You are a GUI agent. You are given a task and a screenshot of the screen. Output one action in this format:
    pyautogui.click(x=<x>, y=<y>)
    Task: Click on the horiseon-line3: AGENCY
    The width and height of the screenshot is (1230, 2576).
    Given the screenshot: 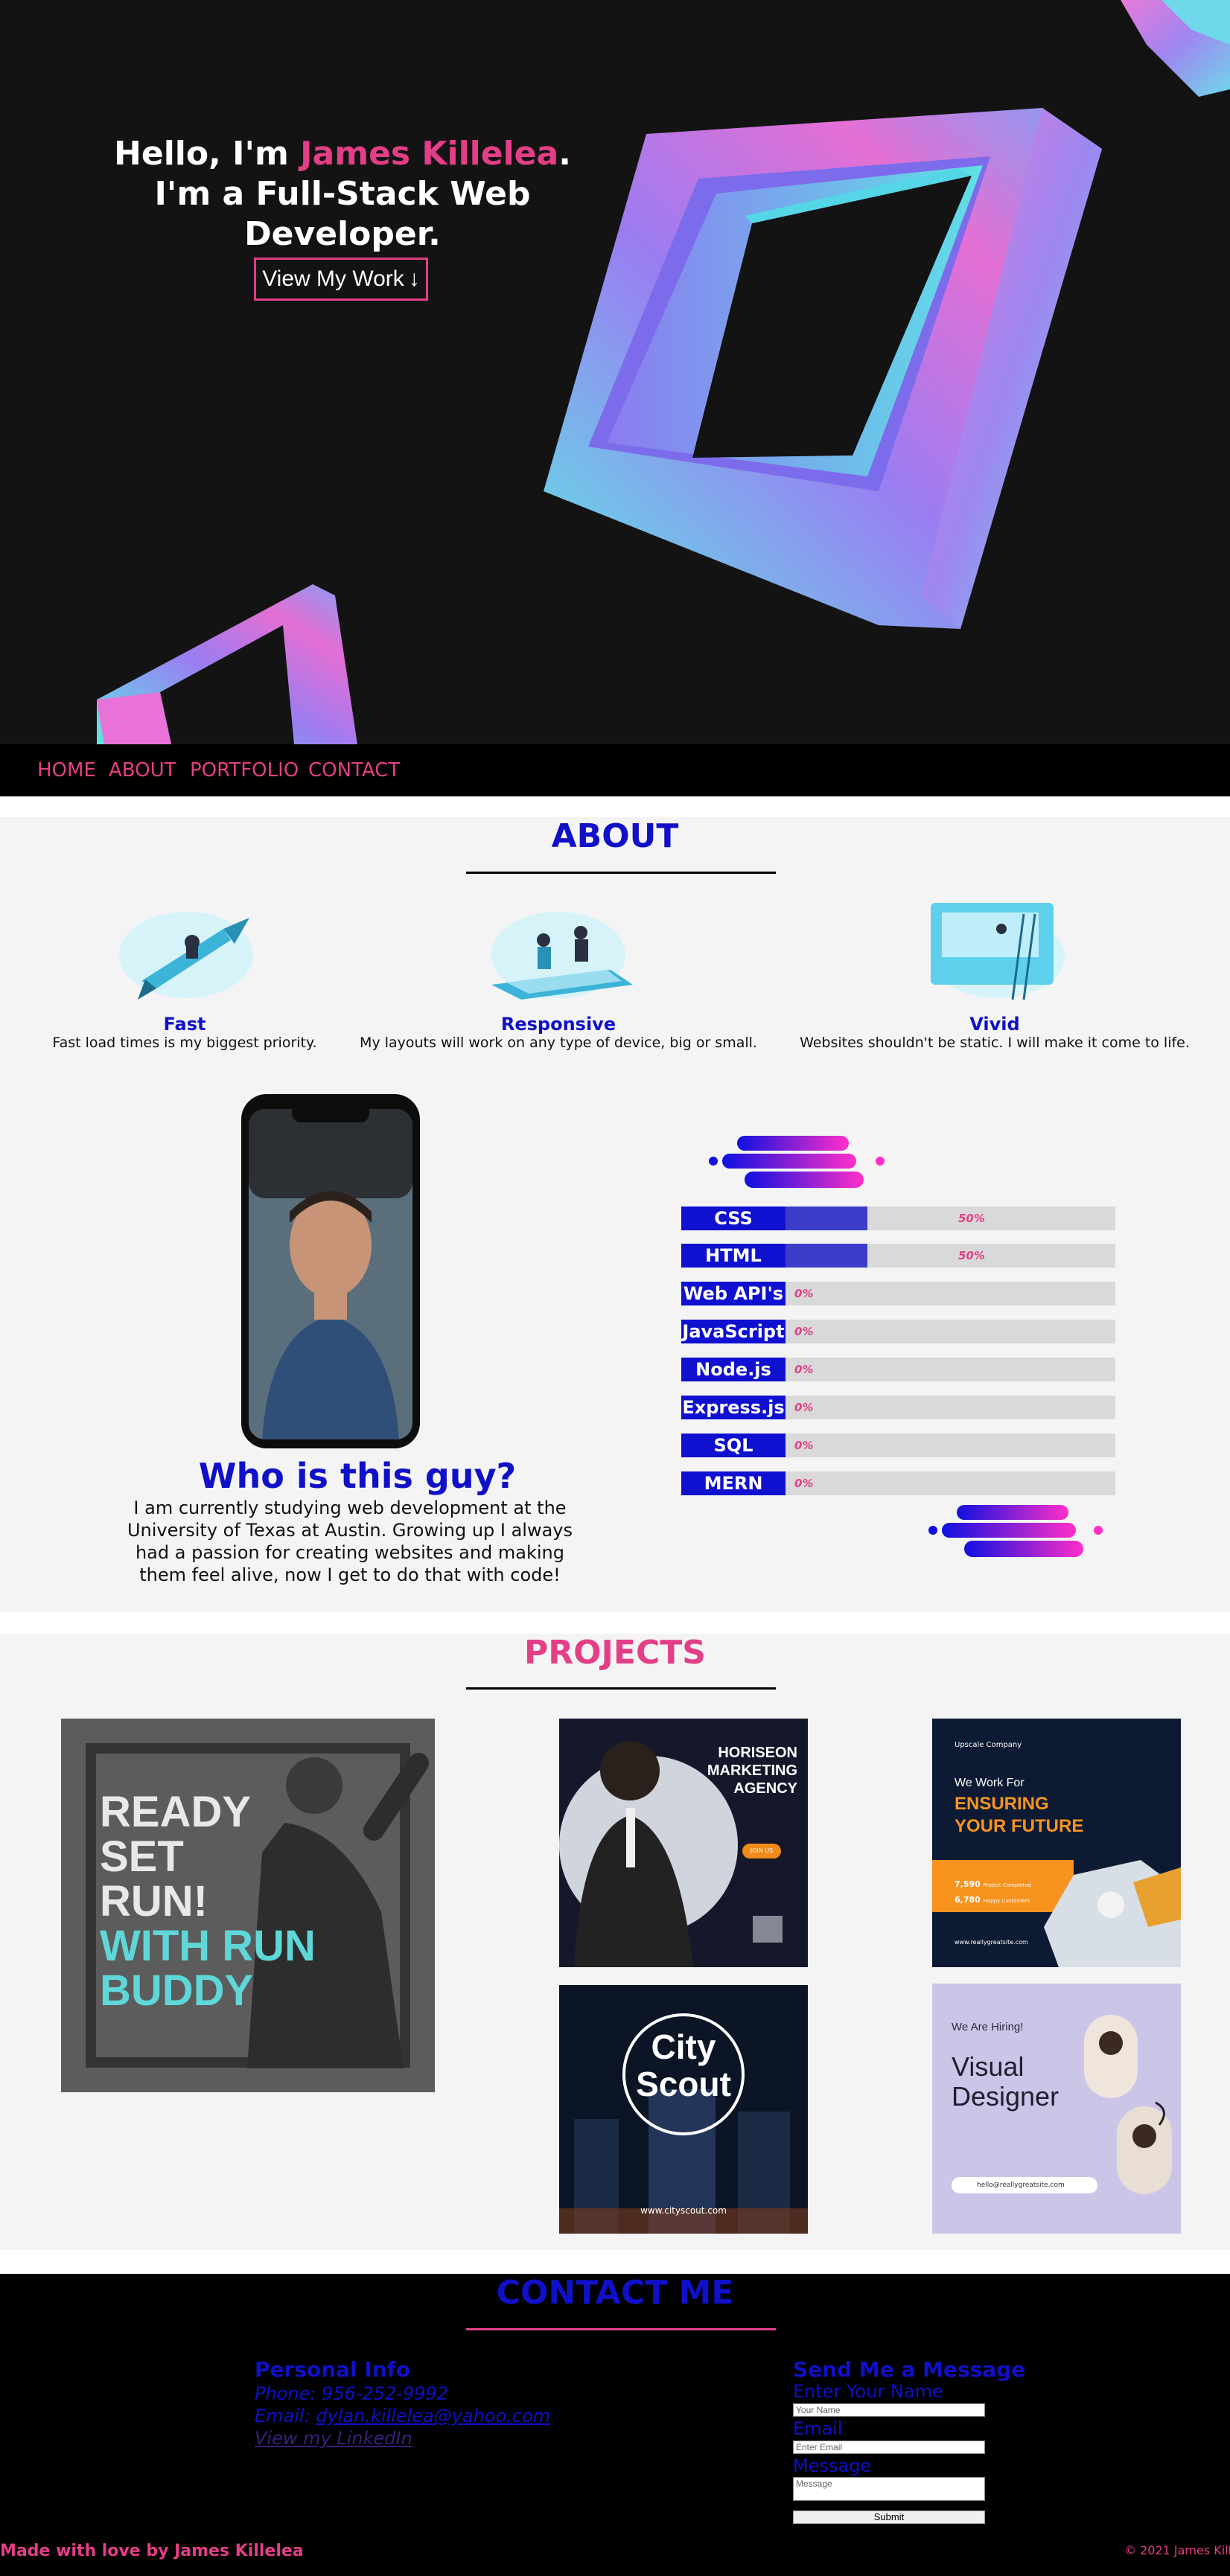 What is the action you would take?
    pyautogui.click(x=765, y=1788)
    